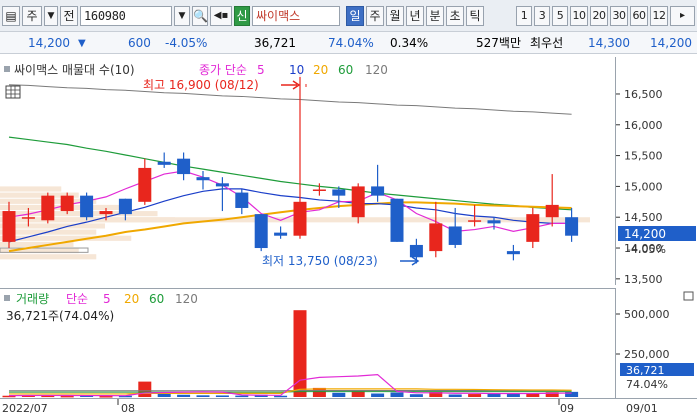 This screenshot has width=697, height=415. I want to click on market-dropdown-icon: ▼, so click(51, 16).